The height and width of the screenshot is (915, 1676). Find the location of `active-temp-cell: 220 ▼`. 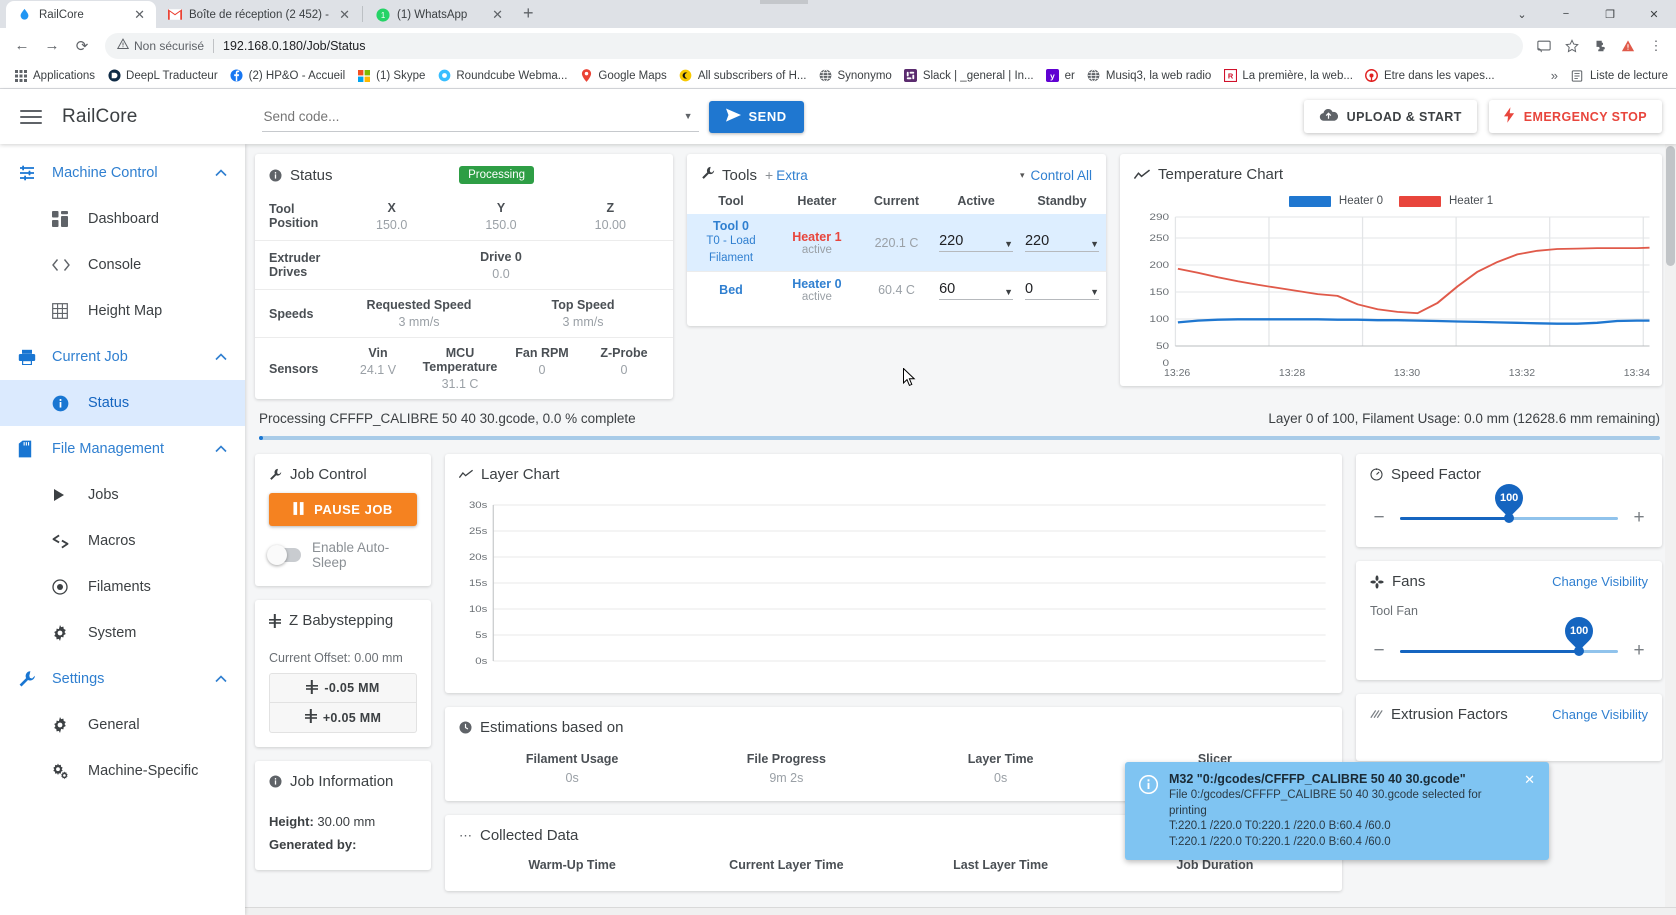

active-temp-cell: 220 ▼ is located at coordinates (976, 243).